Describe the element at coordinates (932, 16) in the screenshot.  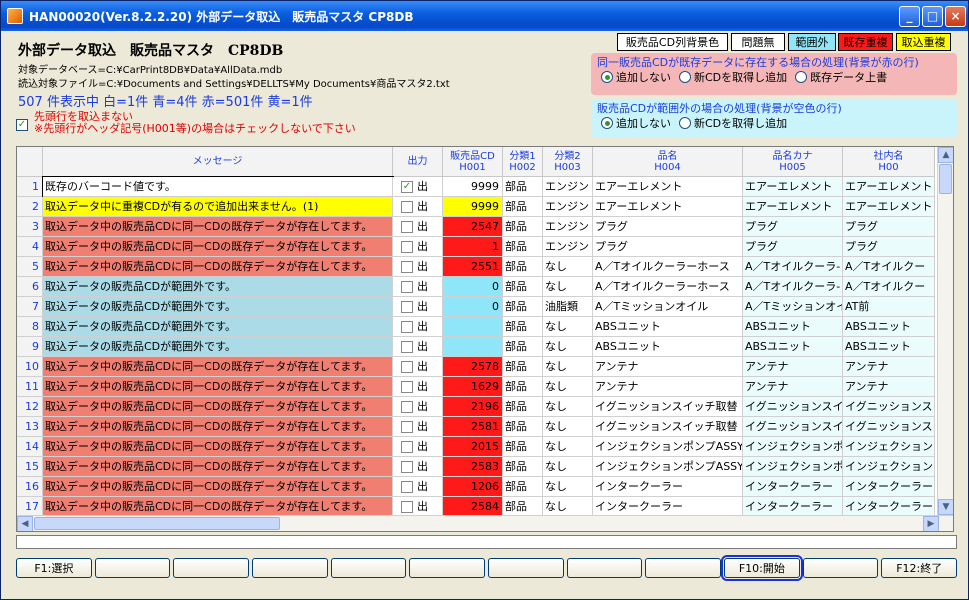
I see `maximize-button: □` at that location.